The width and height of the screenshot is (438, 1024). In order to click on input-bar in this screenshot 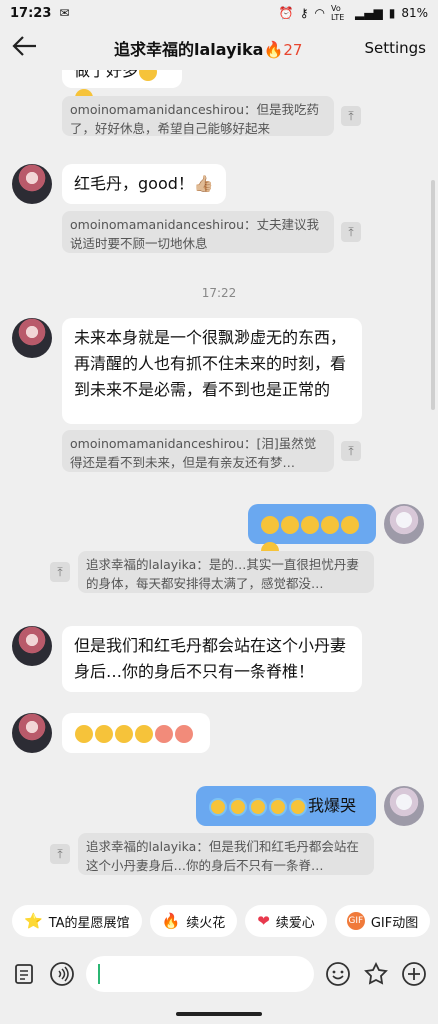, I will do `click(219, 974)`.